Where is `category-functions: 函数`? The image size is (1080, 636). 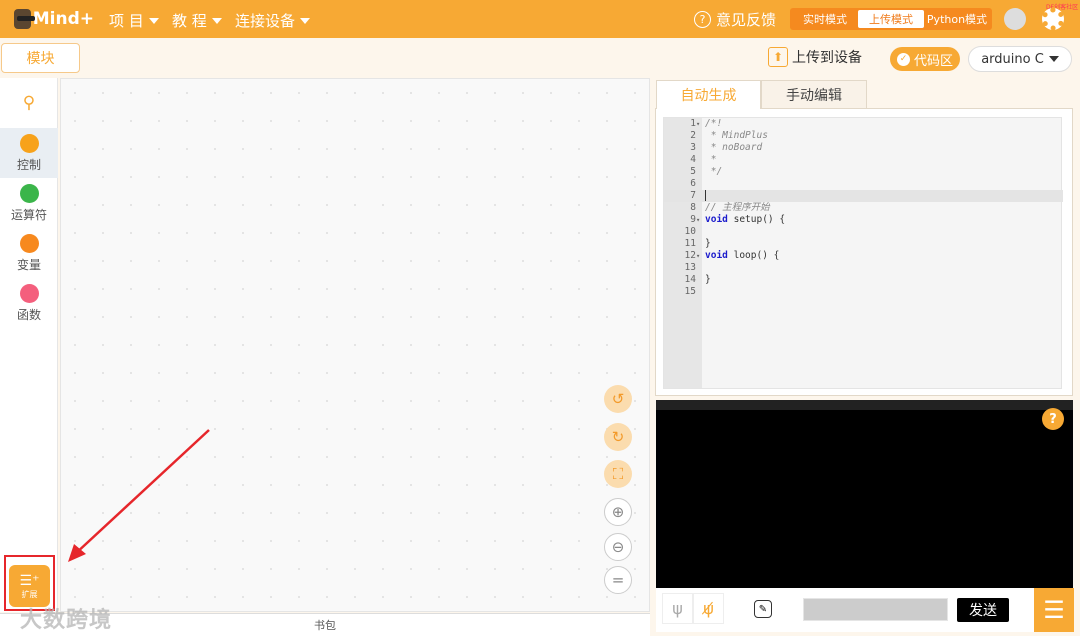
category-functions: 函数 is located at coordinates (29, 303).